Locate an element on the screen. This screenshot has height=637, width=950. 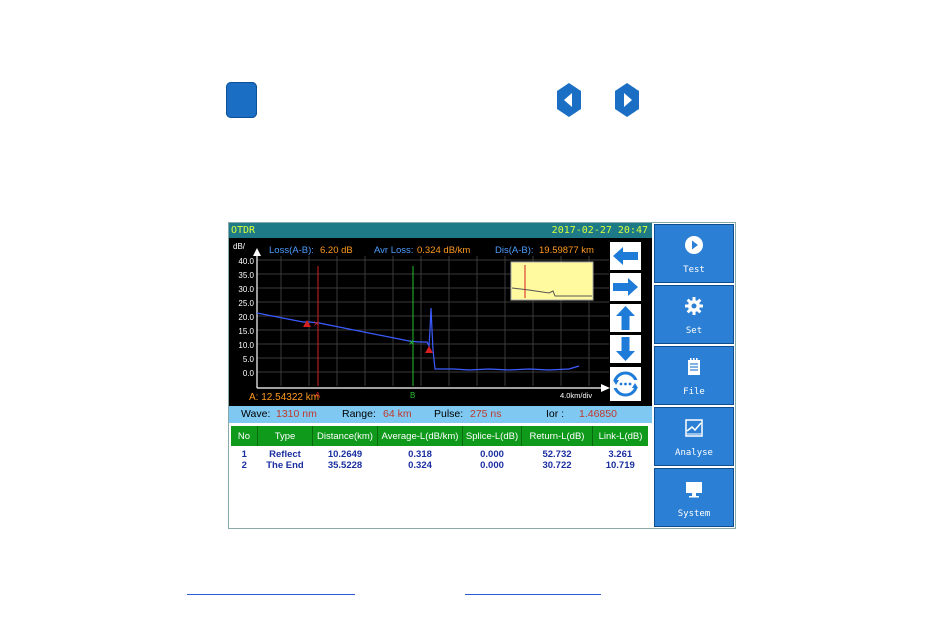
cell-type: Reflect is located at coordinates (285, 454).